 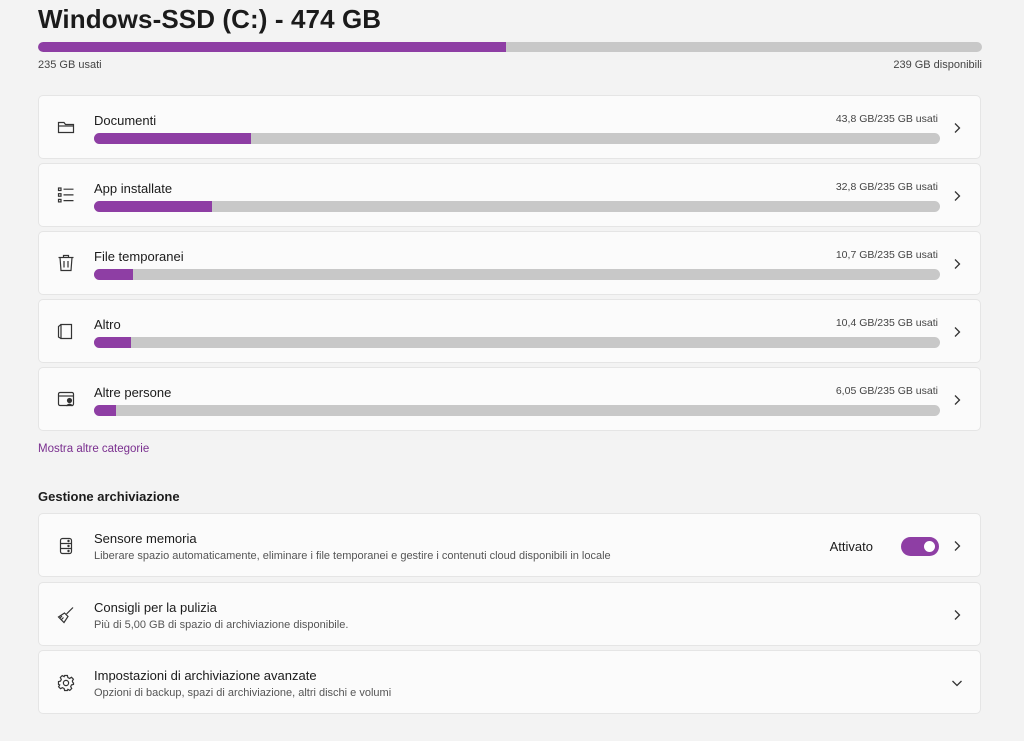 I want to click on list-icon, so click(x=66, y=195).